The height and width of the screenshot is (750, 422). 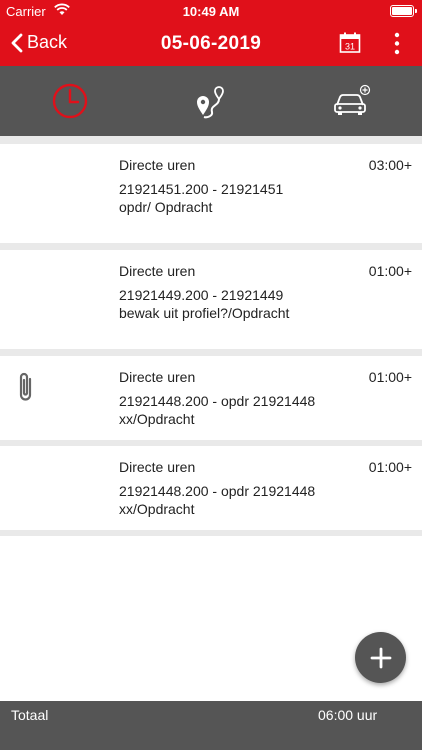 I want to click on totals-footer: Totaal 06:00 uur, so click(x=211, y=725).